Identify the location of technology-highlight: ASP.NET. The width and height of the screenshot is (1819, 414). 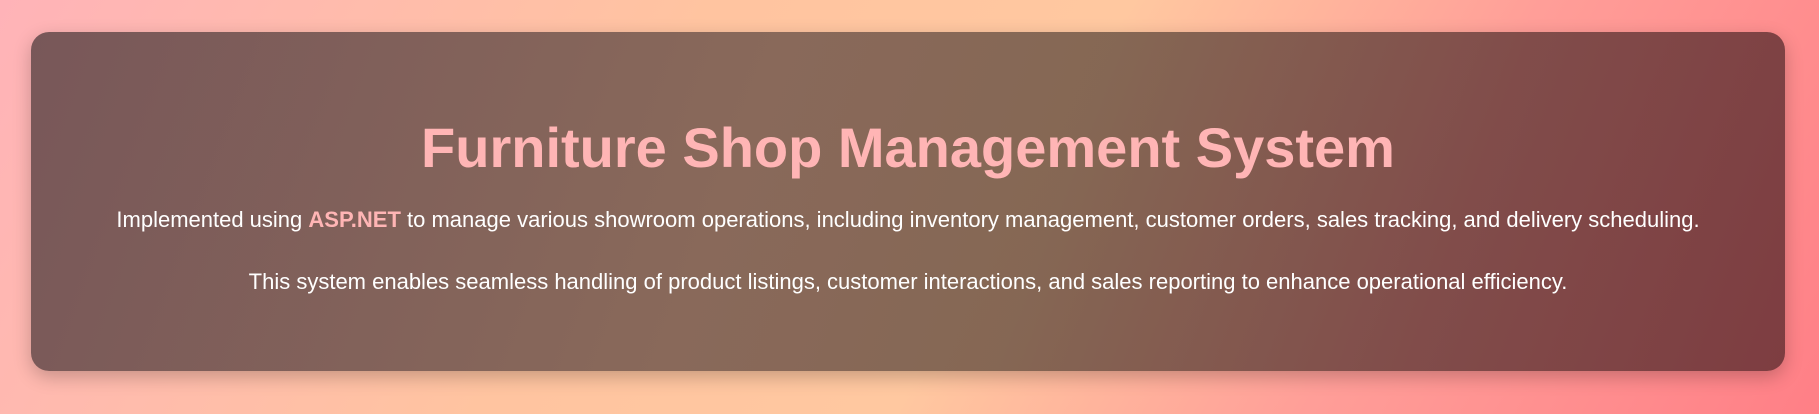
(354, 219).